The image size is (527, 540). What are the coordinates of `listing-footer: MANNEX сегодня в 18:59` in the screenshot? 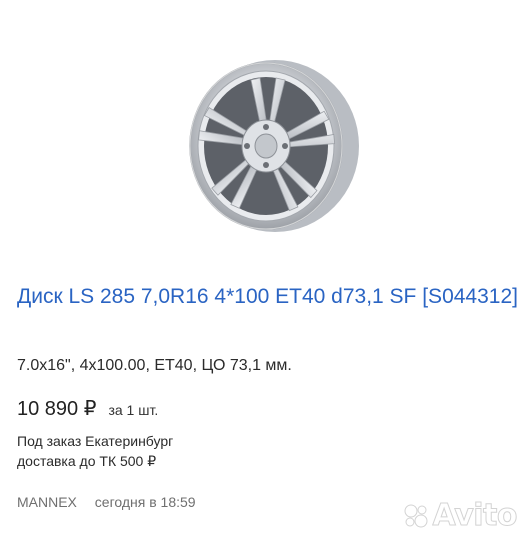 It's located at (106, 502).